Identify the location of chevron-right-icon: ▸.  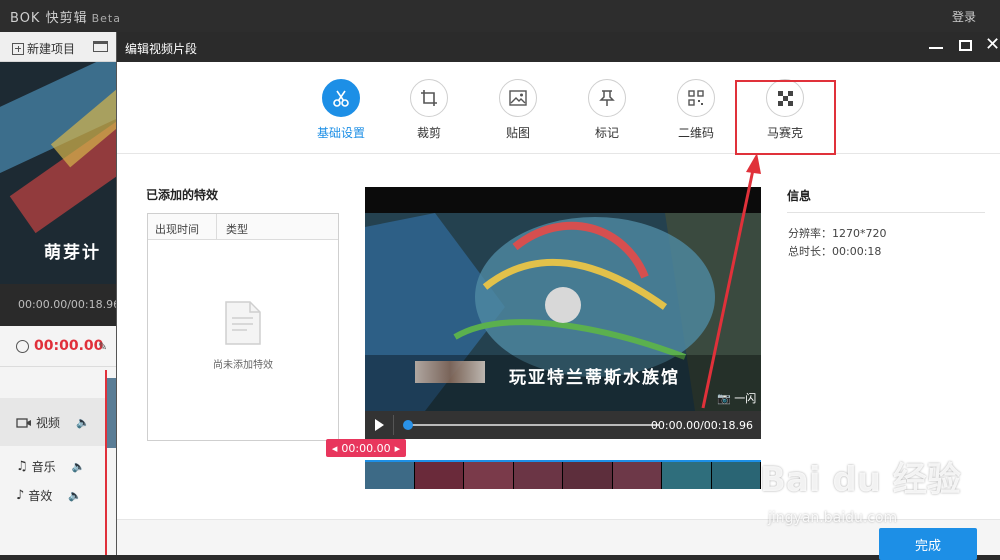
(397, 448).